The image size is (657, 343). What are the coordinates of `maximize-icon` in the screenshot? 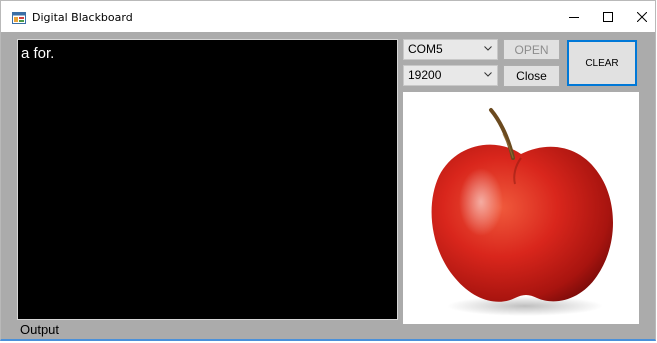 It's located at (608, 16).